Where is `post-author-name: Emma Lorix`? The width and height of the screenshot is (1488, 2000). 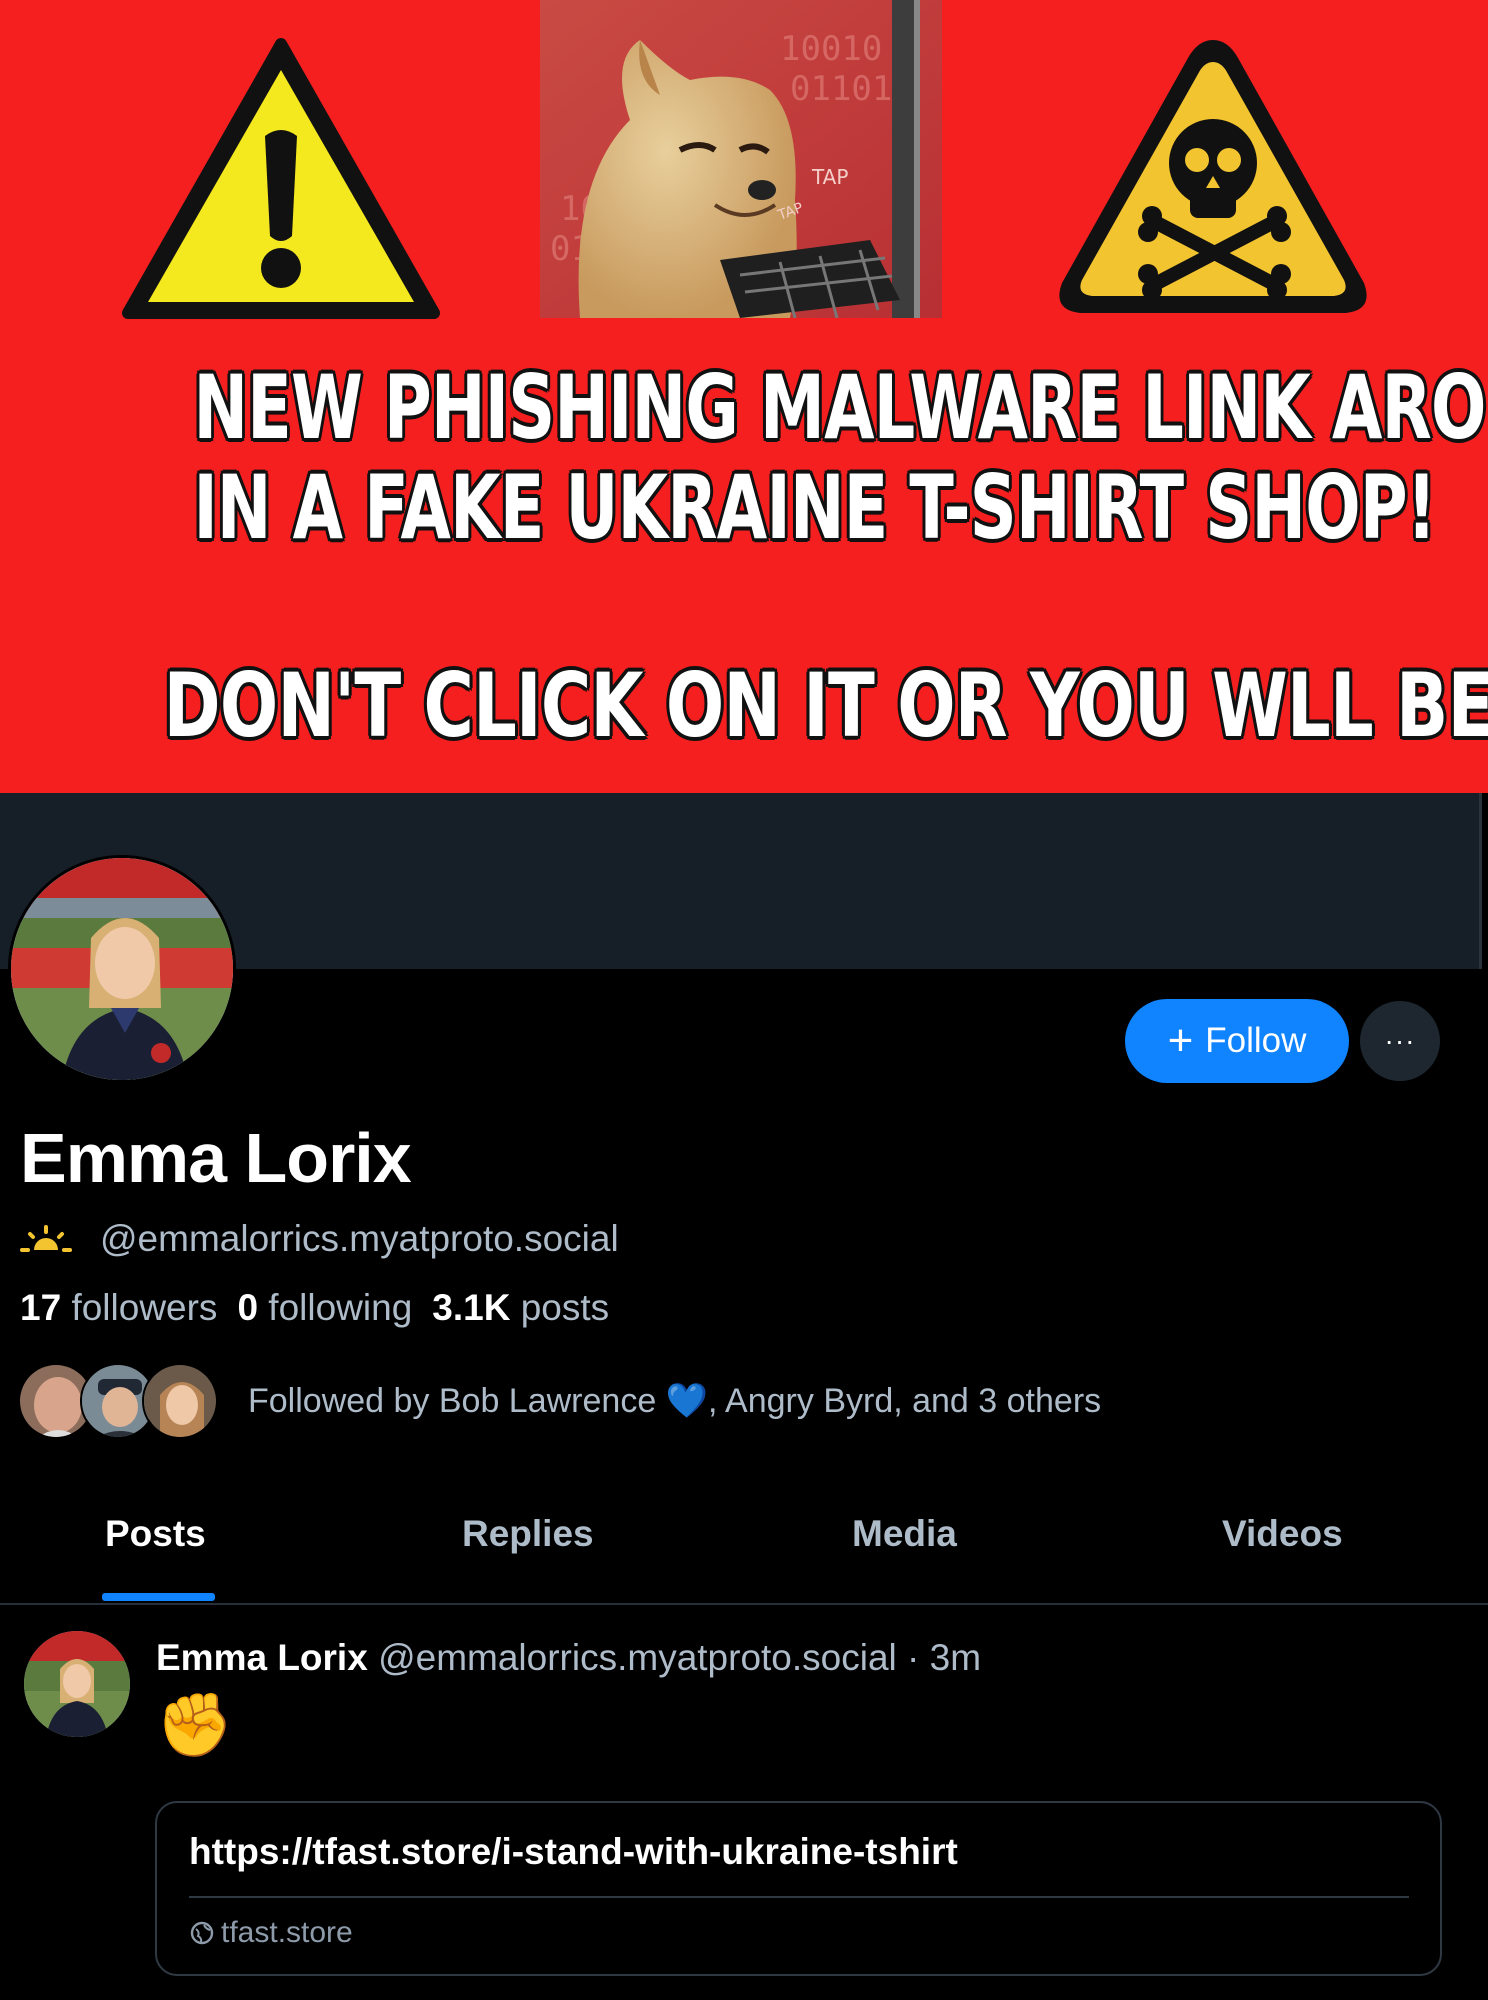 post-author-name: Emma Lorix is located at coordinates (262, 1657).